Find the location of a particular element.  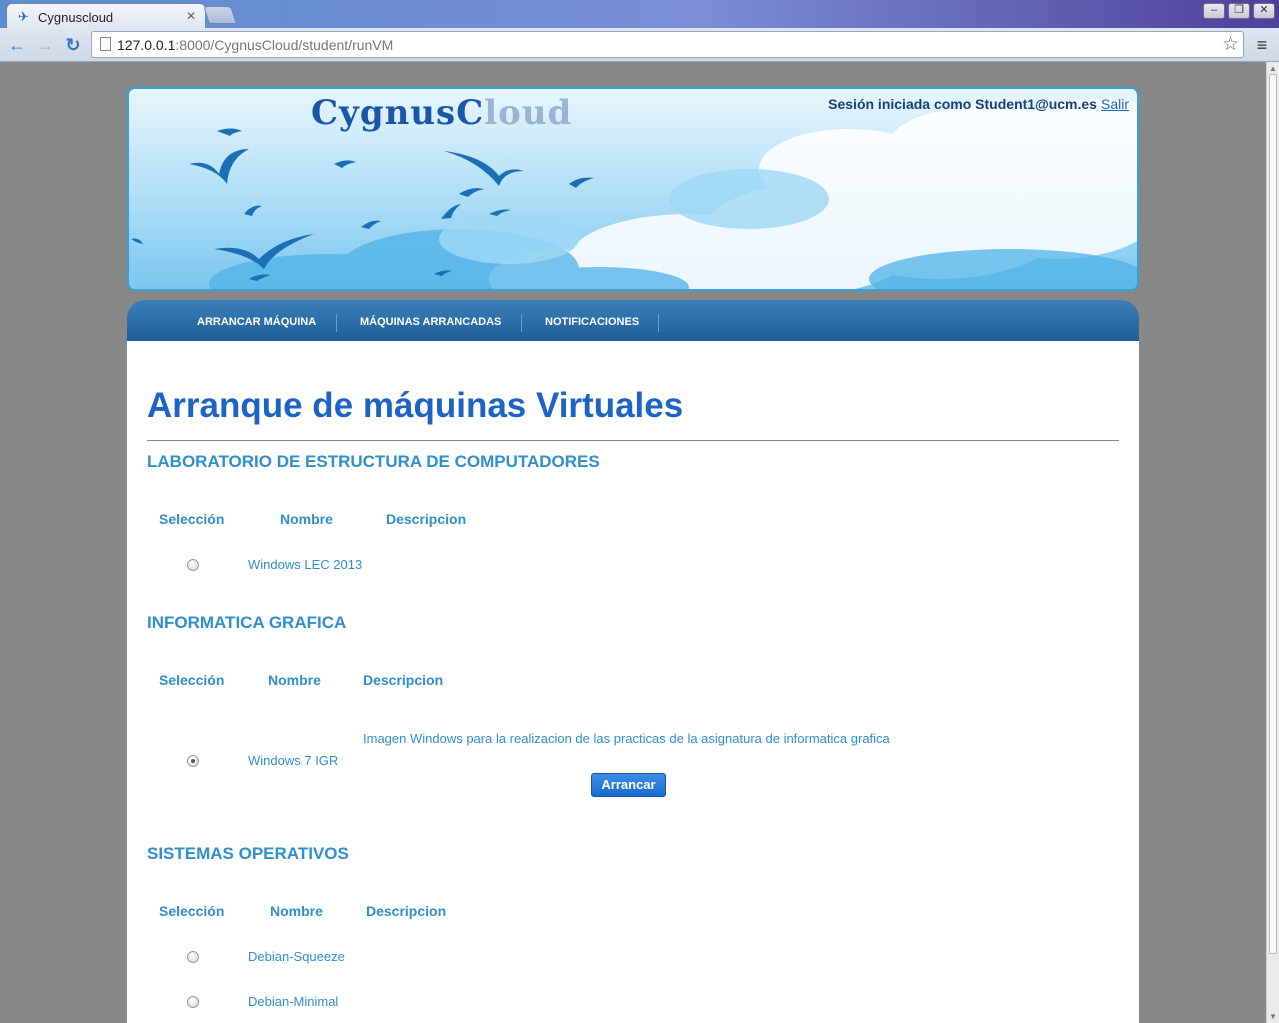

url-text: 127.0.0.1:8000/CygnusCloud/student/runVM is located at coordinates (255, 45).